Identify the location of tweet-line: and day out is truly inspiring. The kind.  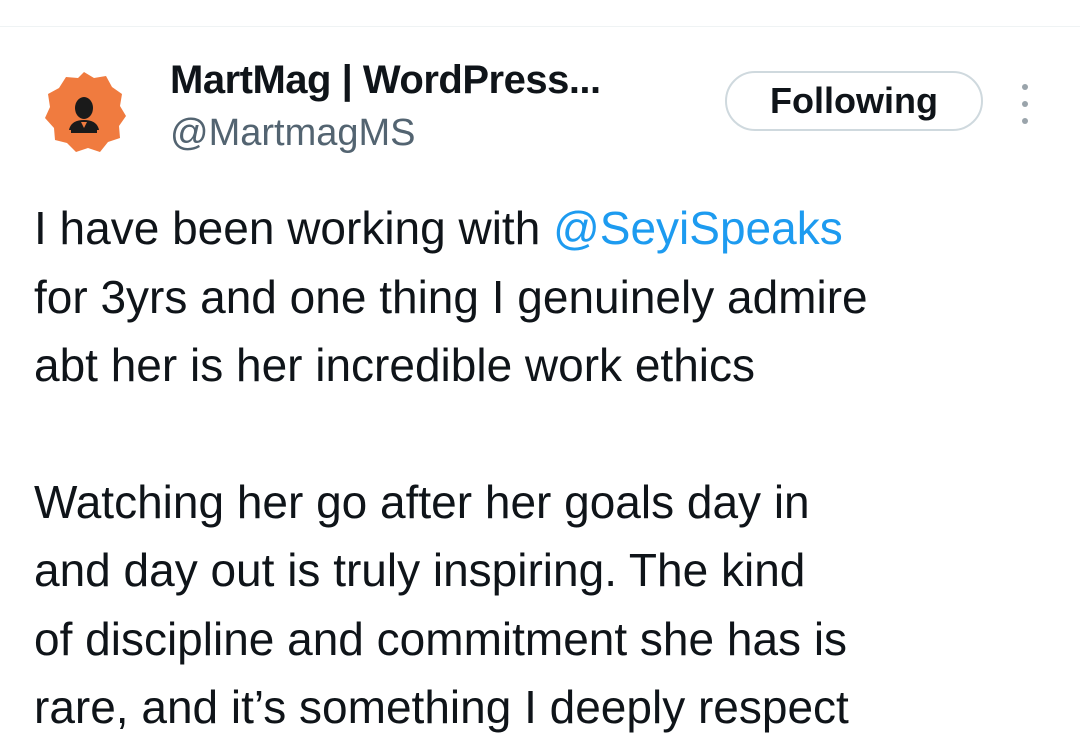
(420, 570).